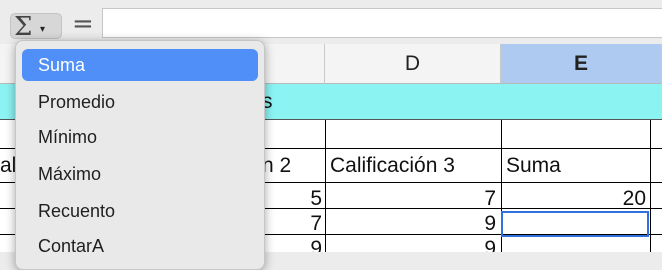 The image size is (662, 270). Describe the element at coordinates (581, 64) in the screenshot. I see `column-header-e: E` at that location.